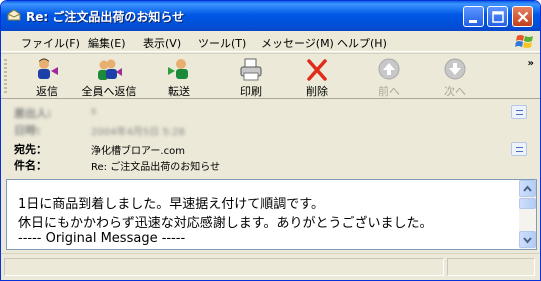 The height and width of the screenshot is (281, 541). What do you see at coordinates (5, 77) in the screenshot?
I see `toolbar-grip` at bounding box center [5, 77].